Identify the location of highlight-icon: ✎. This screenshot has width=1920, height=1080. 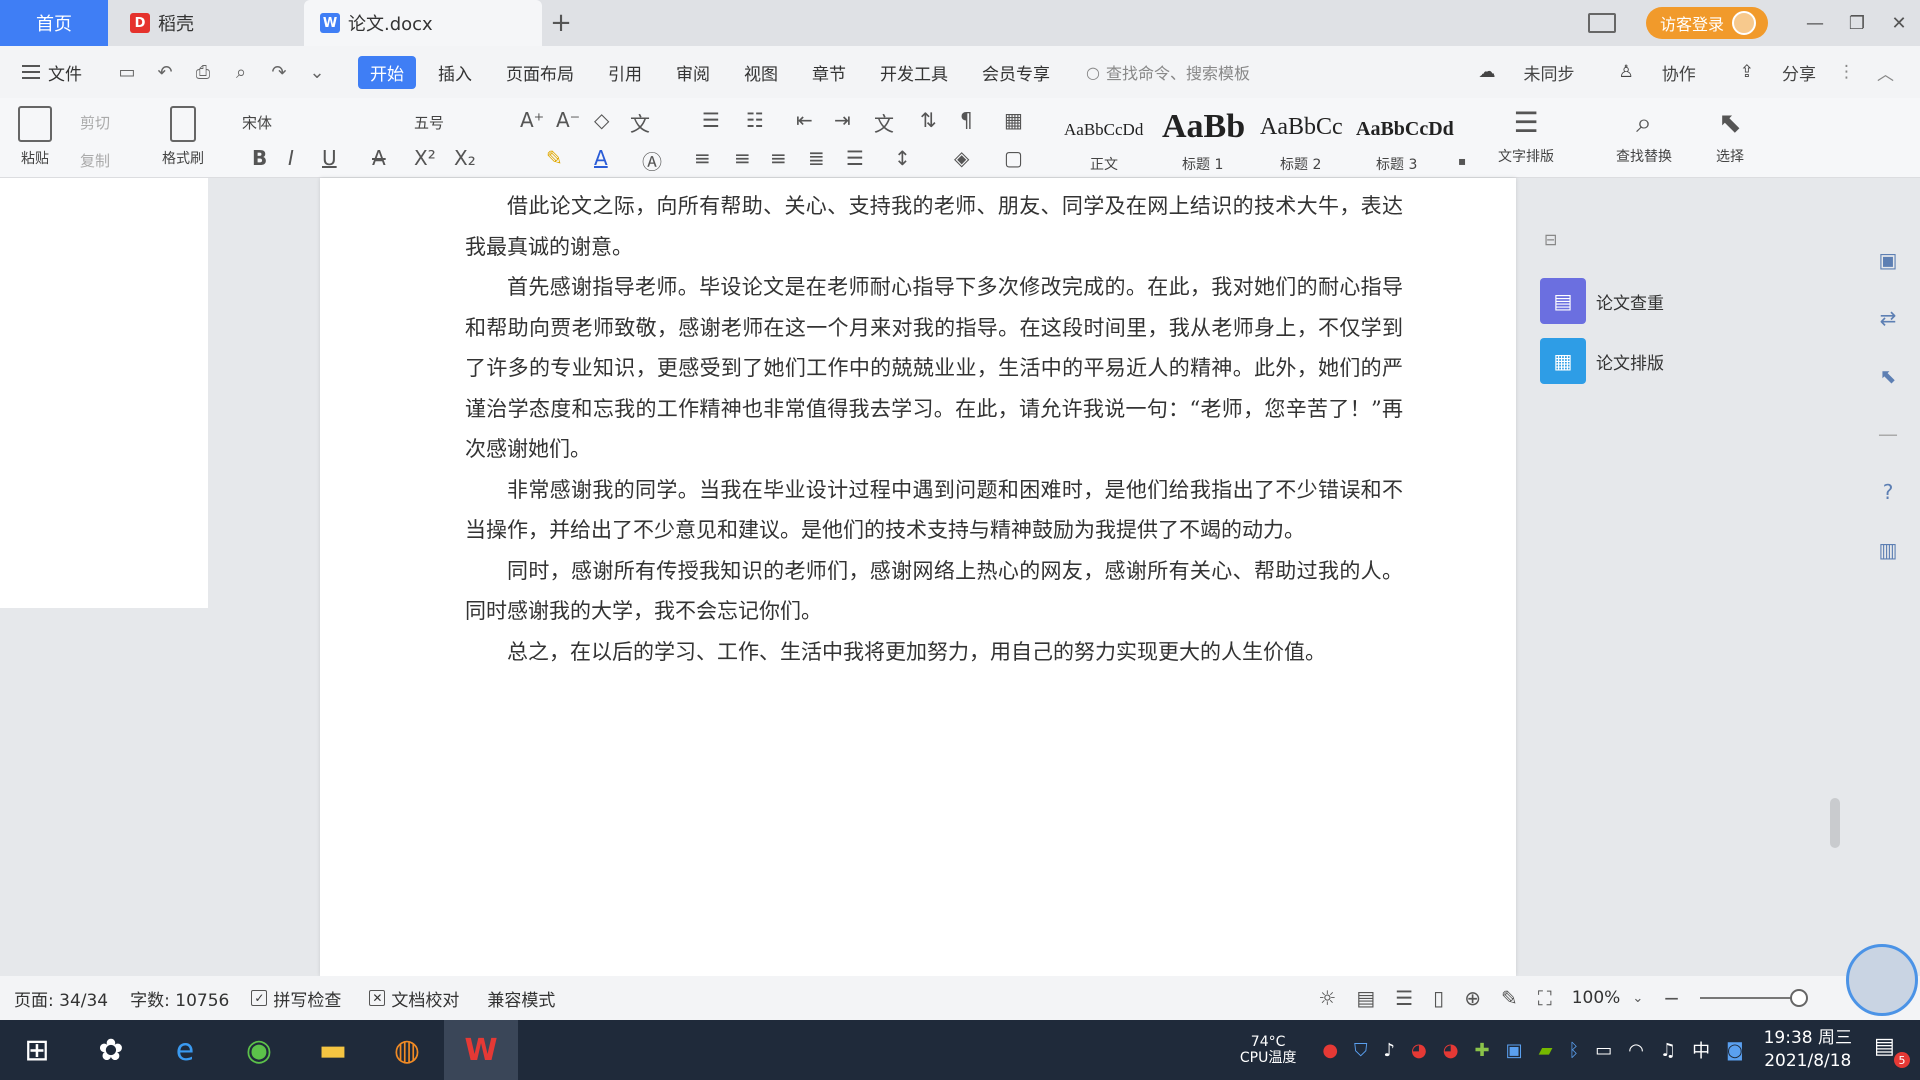
(554, 158).